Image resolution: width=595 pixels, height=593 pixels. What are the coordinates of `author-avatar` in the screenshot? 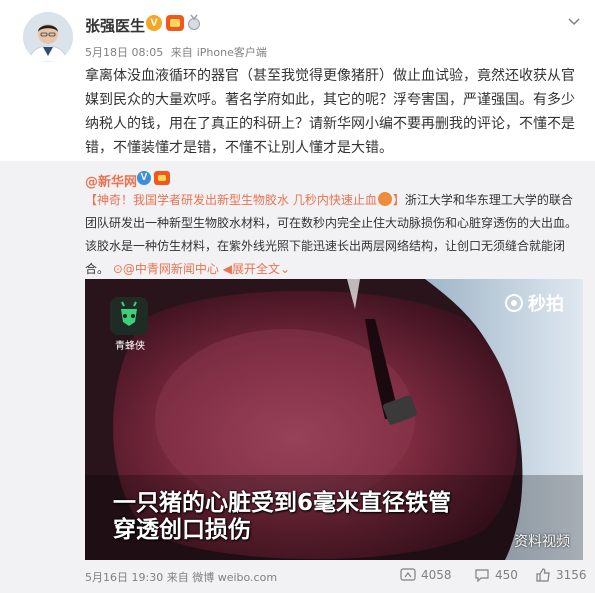 It's located at (48, 37).